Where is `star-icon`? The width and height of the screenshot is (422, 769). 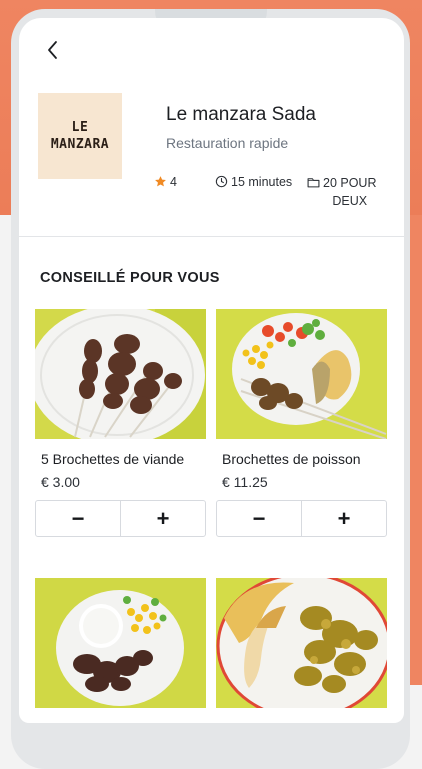 star-icon is located at coordinates (160, 181).